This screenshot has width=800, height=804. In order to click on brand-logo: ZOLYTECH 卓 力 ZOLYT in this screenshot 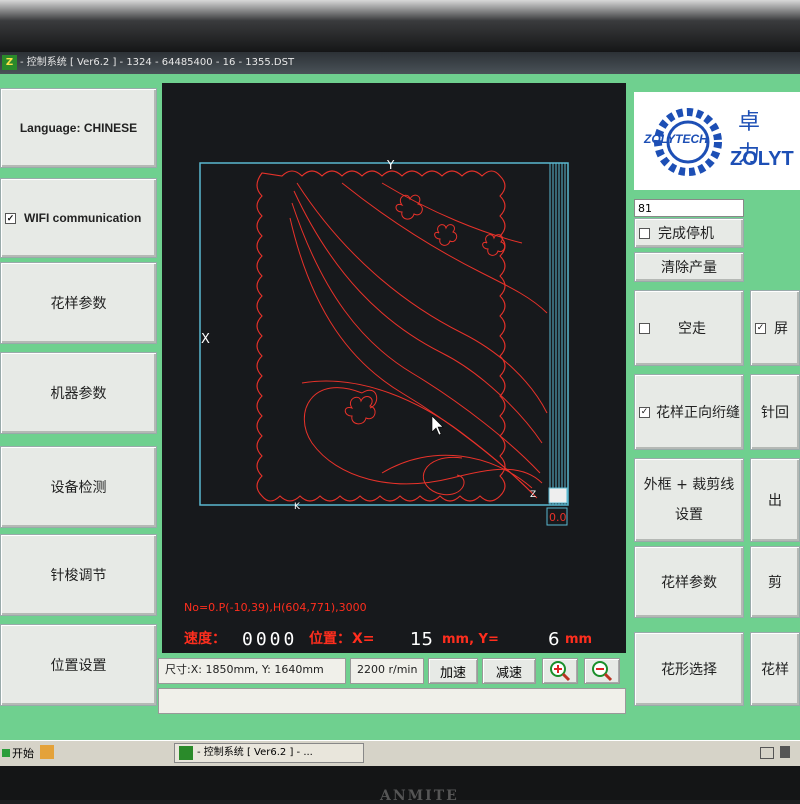, I will do `click(717, 141)`.